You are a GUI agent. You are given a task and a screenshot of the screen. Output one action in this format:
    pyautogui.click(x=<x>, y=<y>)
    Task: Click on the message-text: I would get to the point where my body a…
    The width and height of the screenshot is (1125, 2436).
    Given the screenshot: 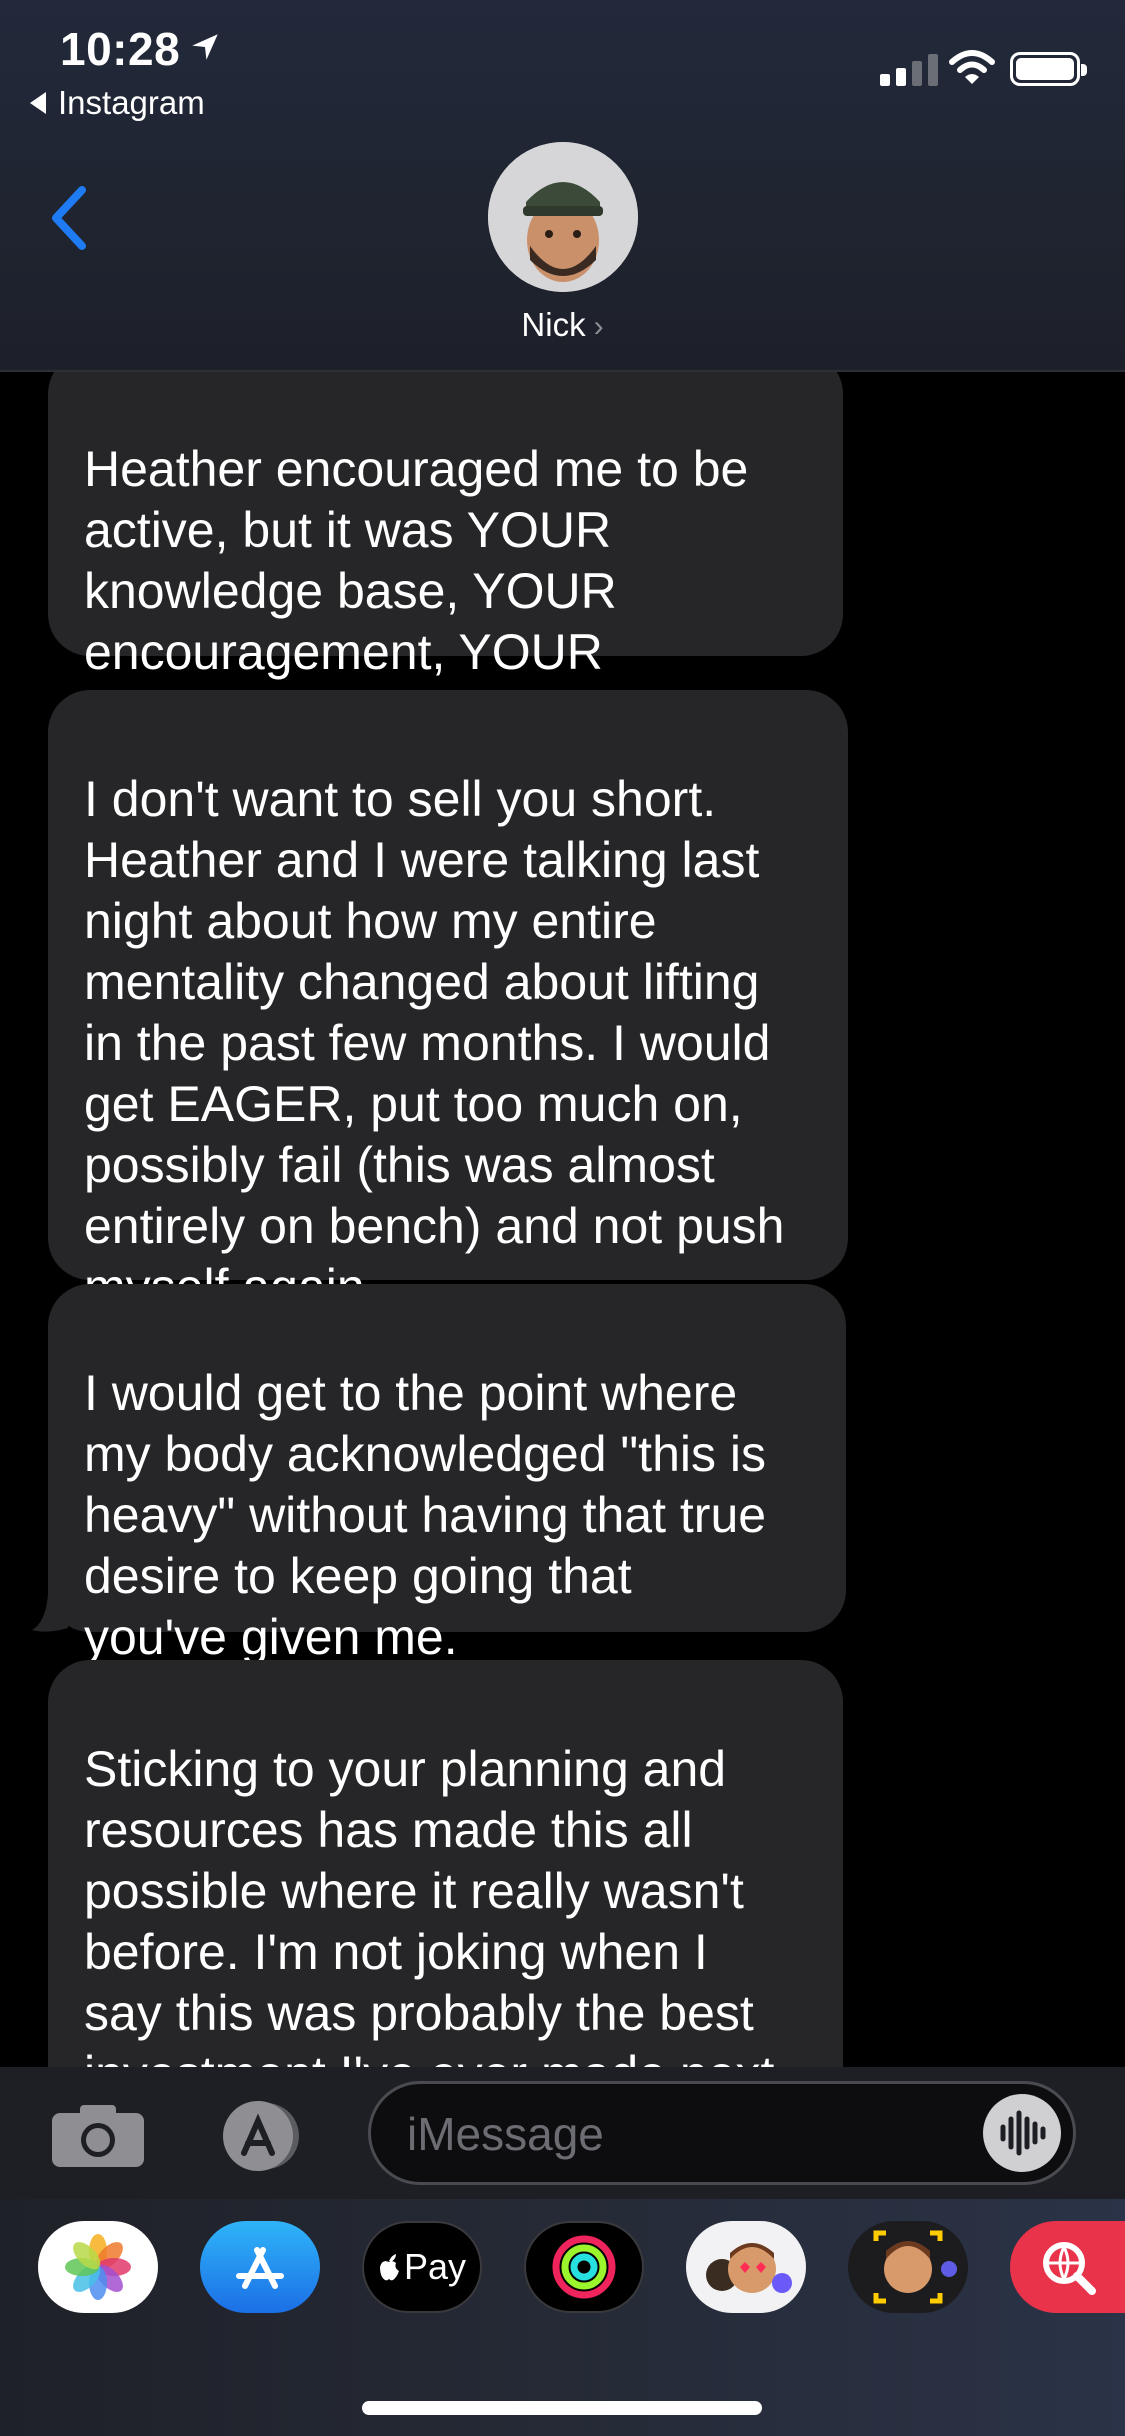 What is the action you would take?
    pyautogui.click(x=425, y=1515)
    